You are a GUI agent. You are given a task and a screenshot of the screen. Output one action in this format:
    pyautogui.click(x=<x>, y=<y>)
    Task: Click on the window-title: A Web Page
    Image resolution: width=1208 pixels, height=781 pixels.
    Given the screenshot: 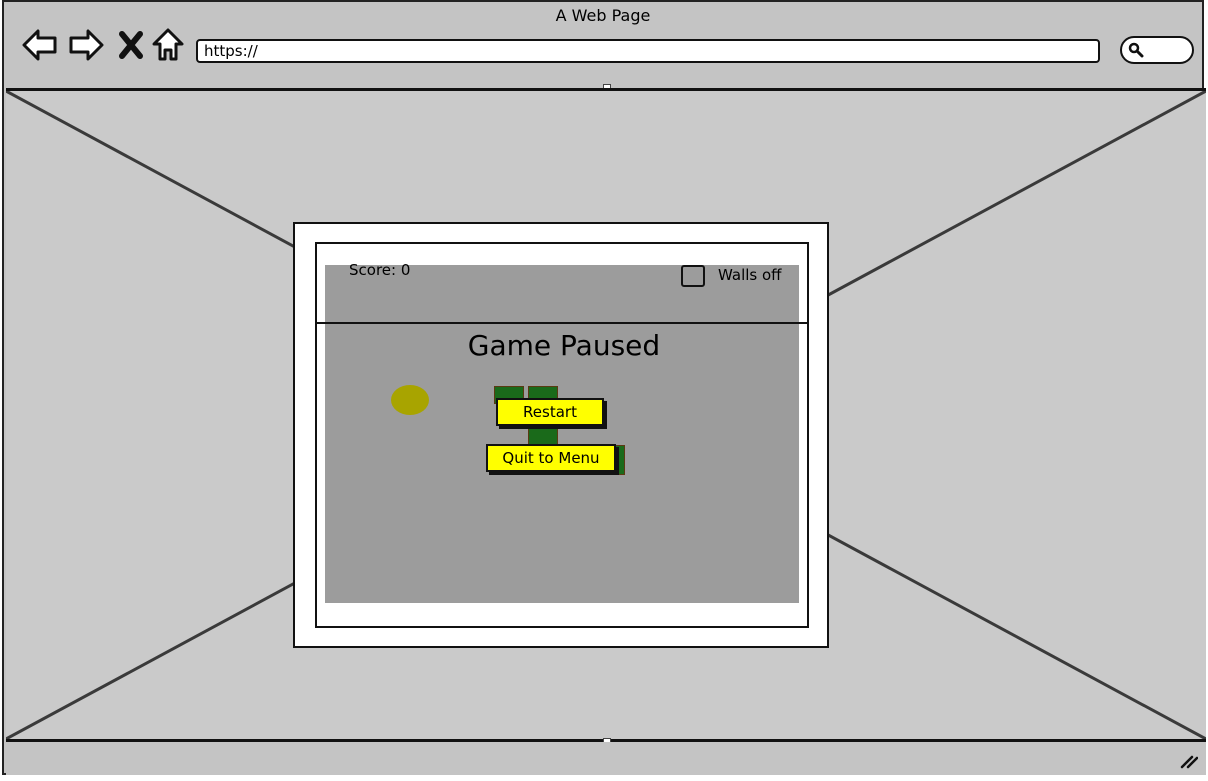 What is the action you would take?
    pyautogui.click(x=603, y=15)
    